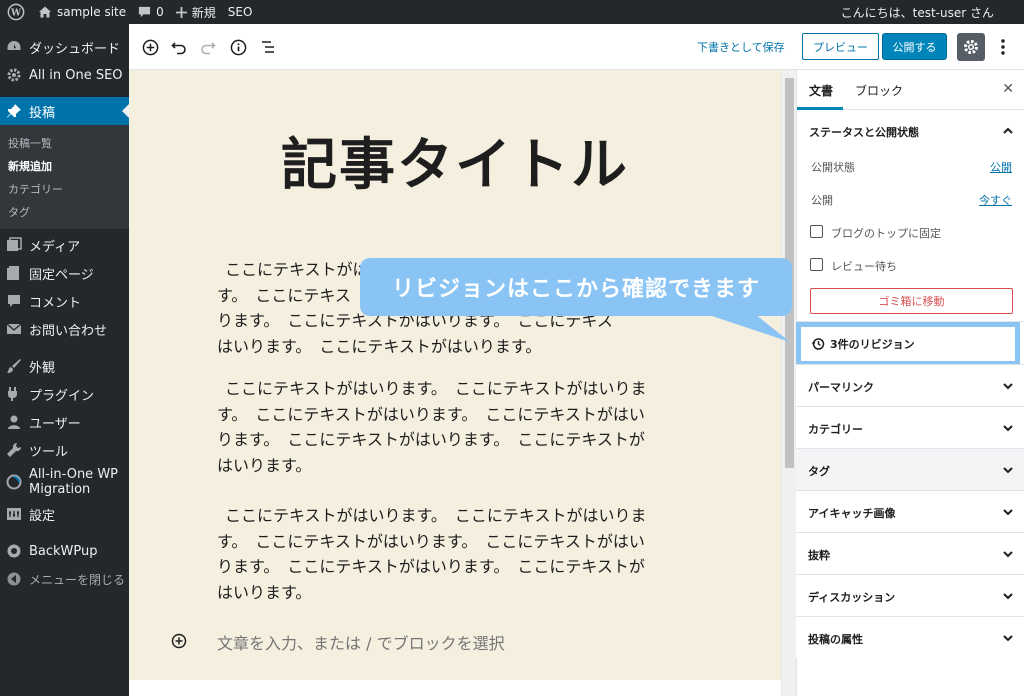 The width and height of the screenshot is (1024, 696). I want to click on menu-label: 設定, so click(42, 516).